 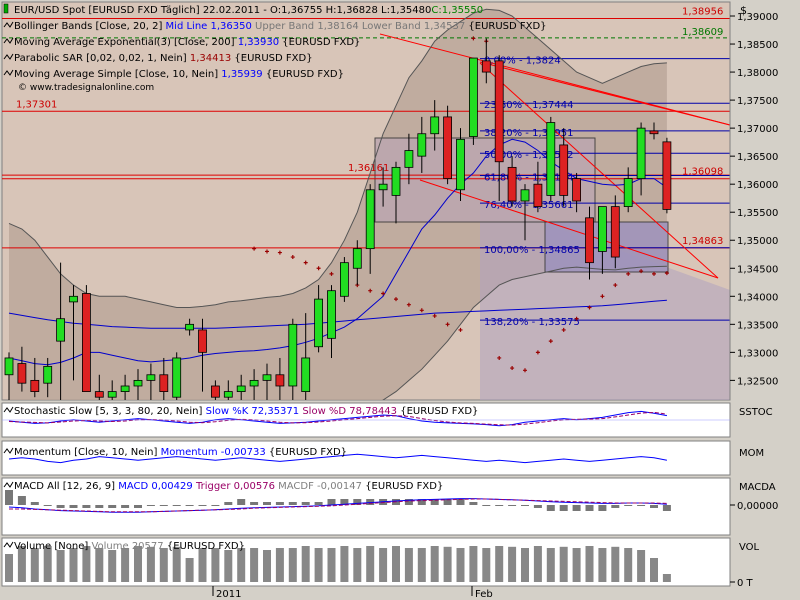 I want to click on level-label: 1,34863, so click(x=702, y=241).